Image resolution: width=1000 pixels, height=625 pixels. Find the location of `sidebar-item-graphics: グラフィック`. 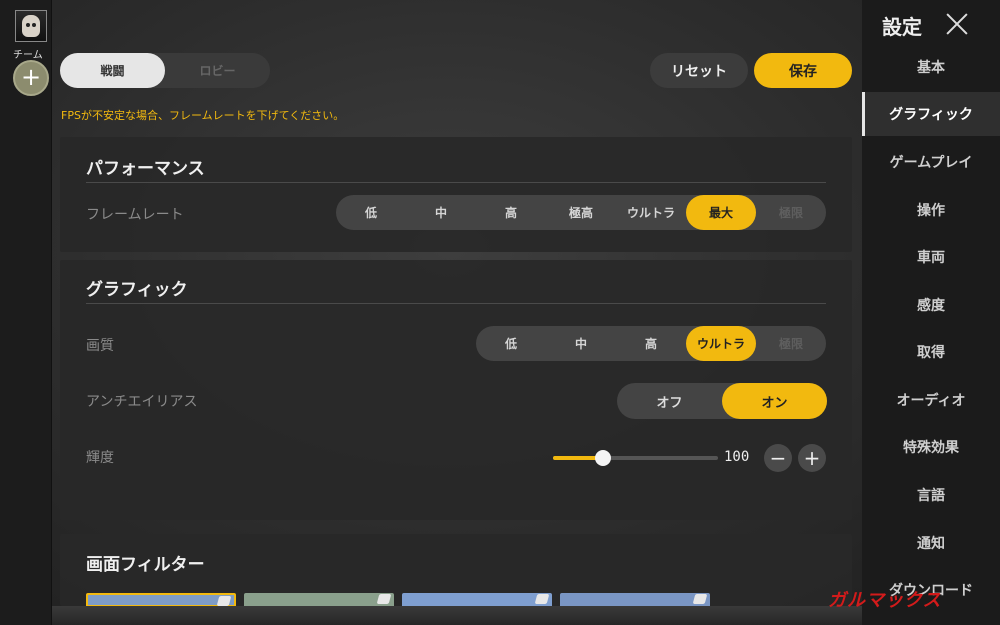

sidebar-item-graphics: グラフィック is located at coordinates (931, 114).